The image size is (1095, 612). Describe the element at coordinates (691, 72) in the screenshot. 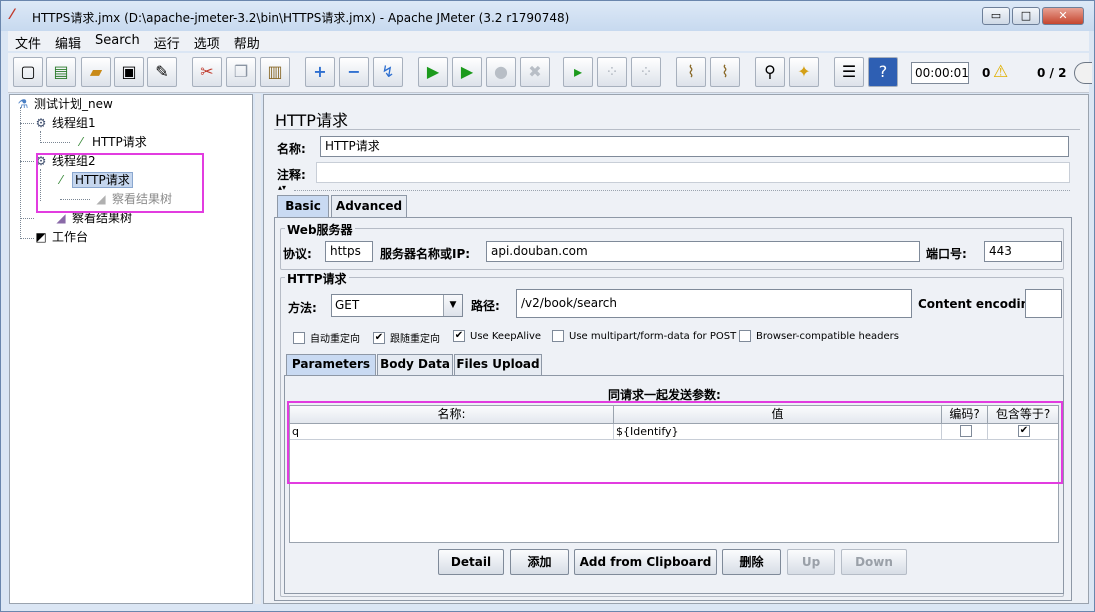

I see `clear-icon: ⌇` at that location.